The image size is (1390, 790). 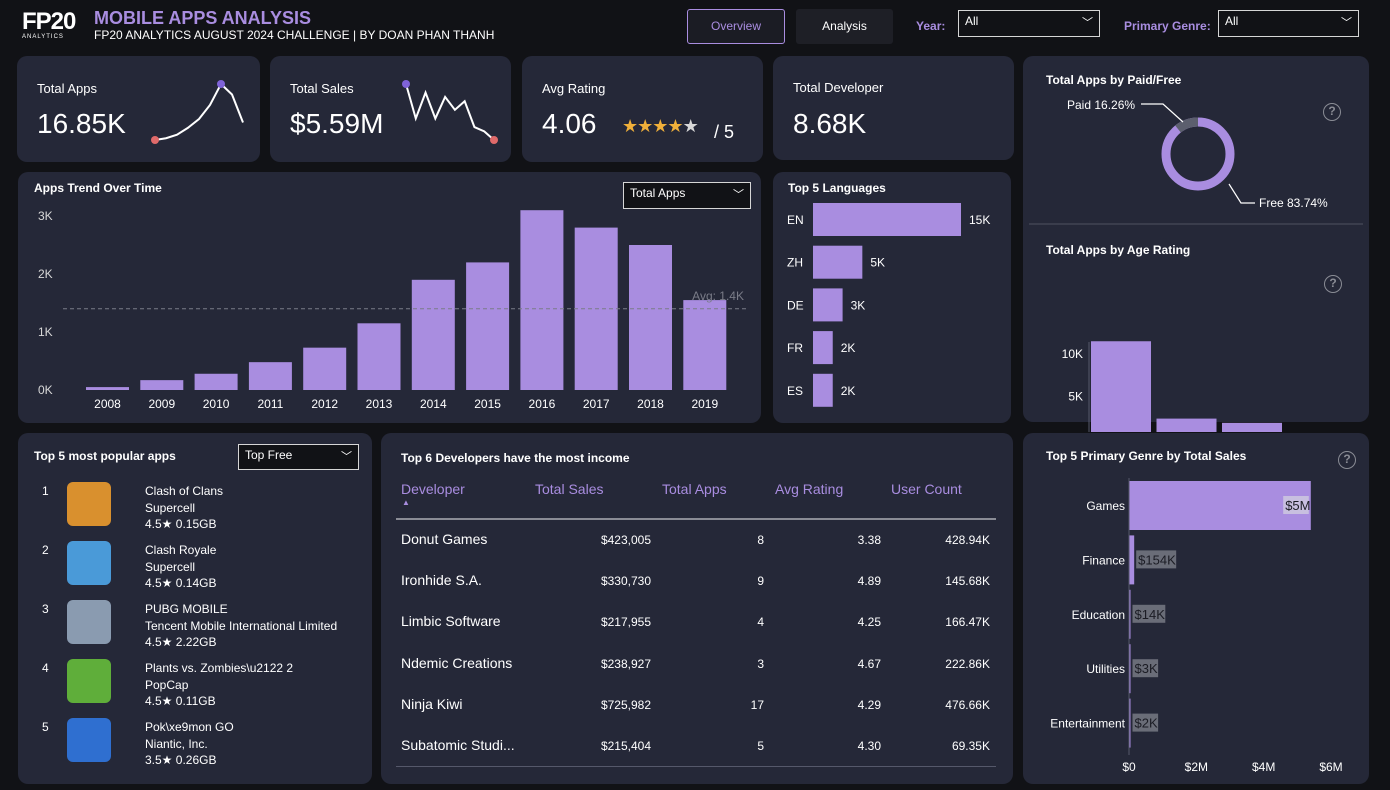 What do you see at coordinates (1114, 80) in the screenshot?
I see `paid-free-title: Total Apps by Paid/Free` at bounding box center [1114, 80].